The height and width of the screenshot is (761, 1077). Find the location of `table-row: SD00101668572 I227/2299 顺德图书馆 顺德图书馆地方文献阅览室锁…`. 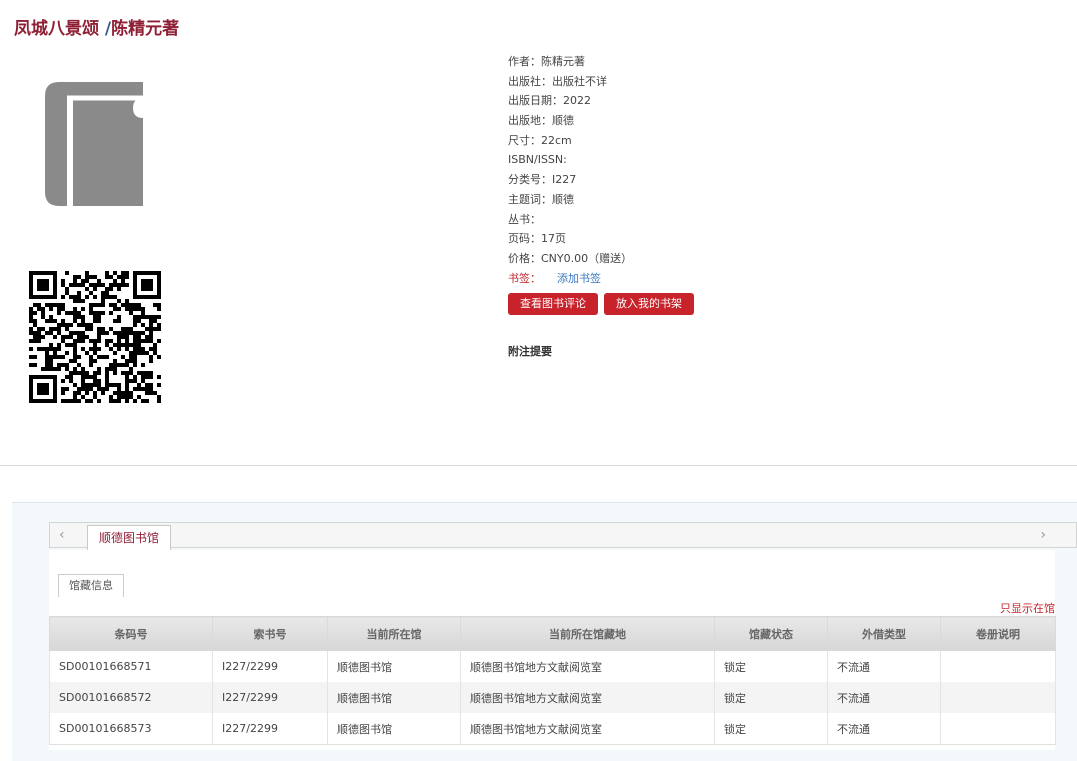

table-row: SD00101668572 I227/2299 顺德图书馆 顺德图书馆地方文献阅览室锁… is located at coordinates (552, 697).